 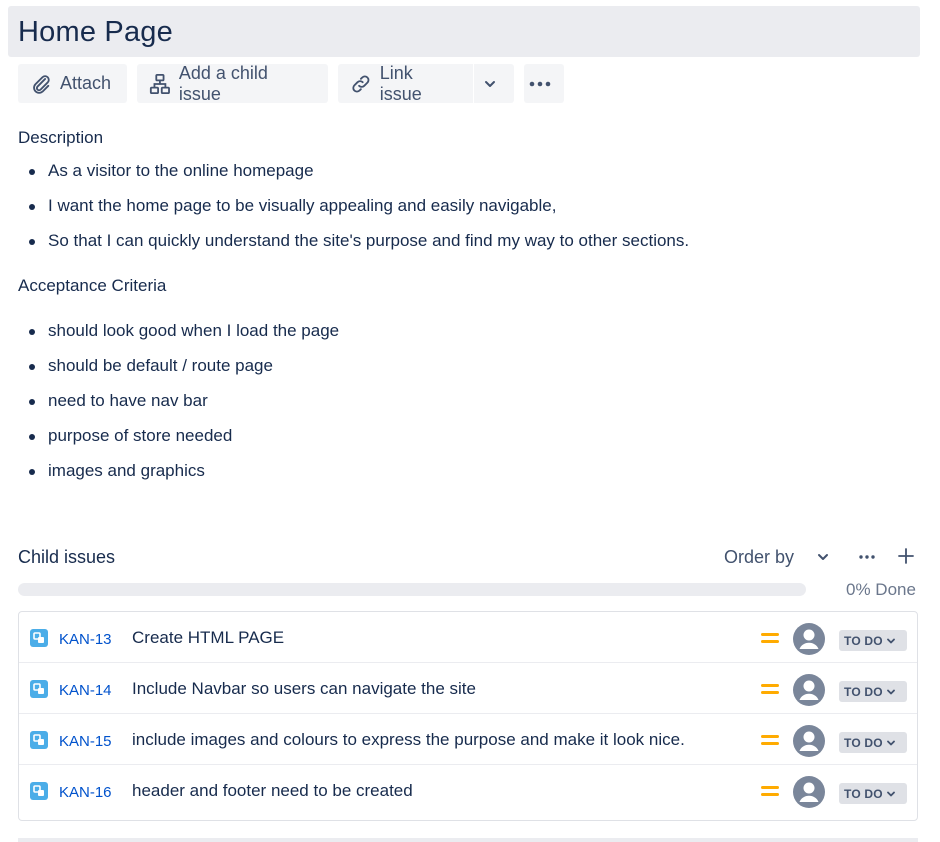 I want to click on progress-bar, so click(x=412, y=589).